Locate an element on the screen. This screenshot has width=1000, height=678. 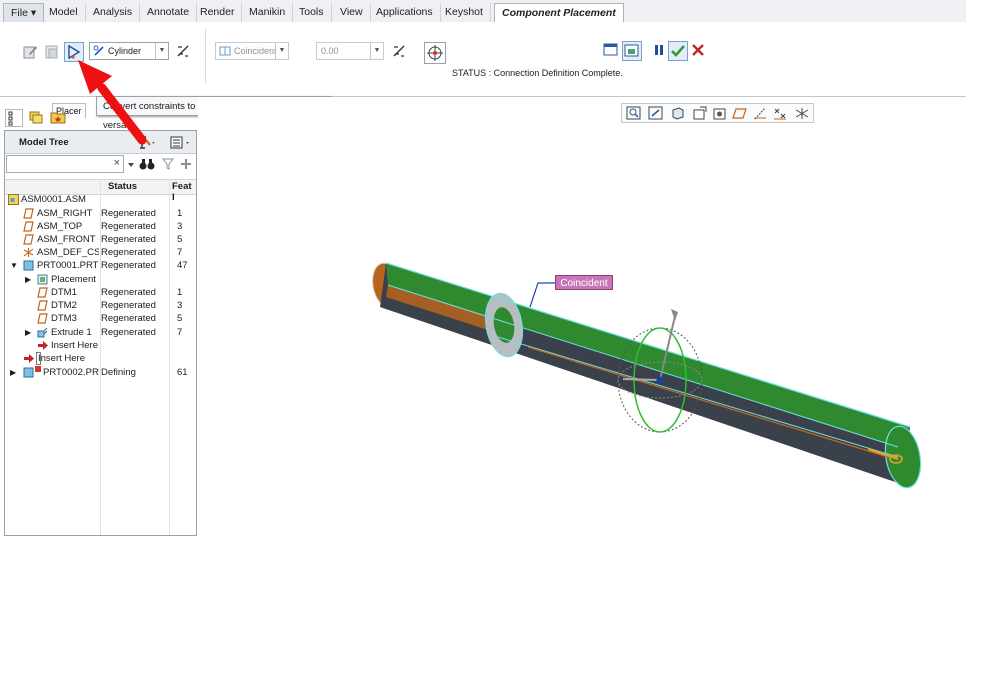
tree-item-label: Placement is located at coordinates (73, 279).